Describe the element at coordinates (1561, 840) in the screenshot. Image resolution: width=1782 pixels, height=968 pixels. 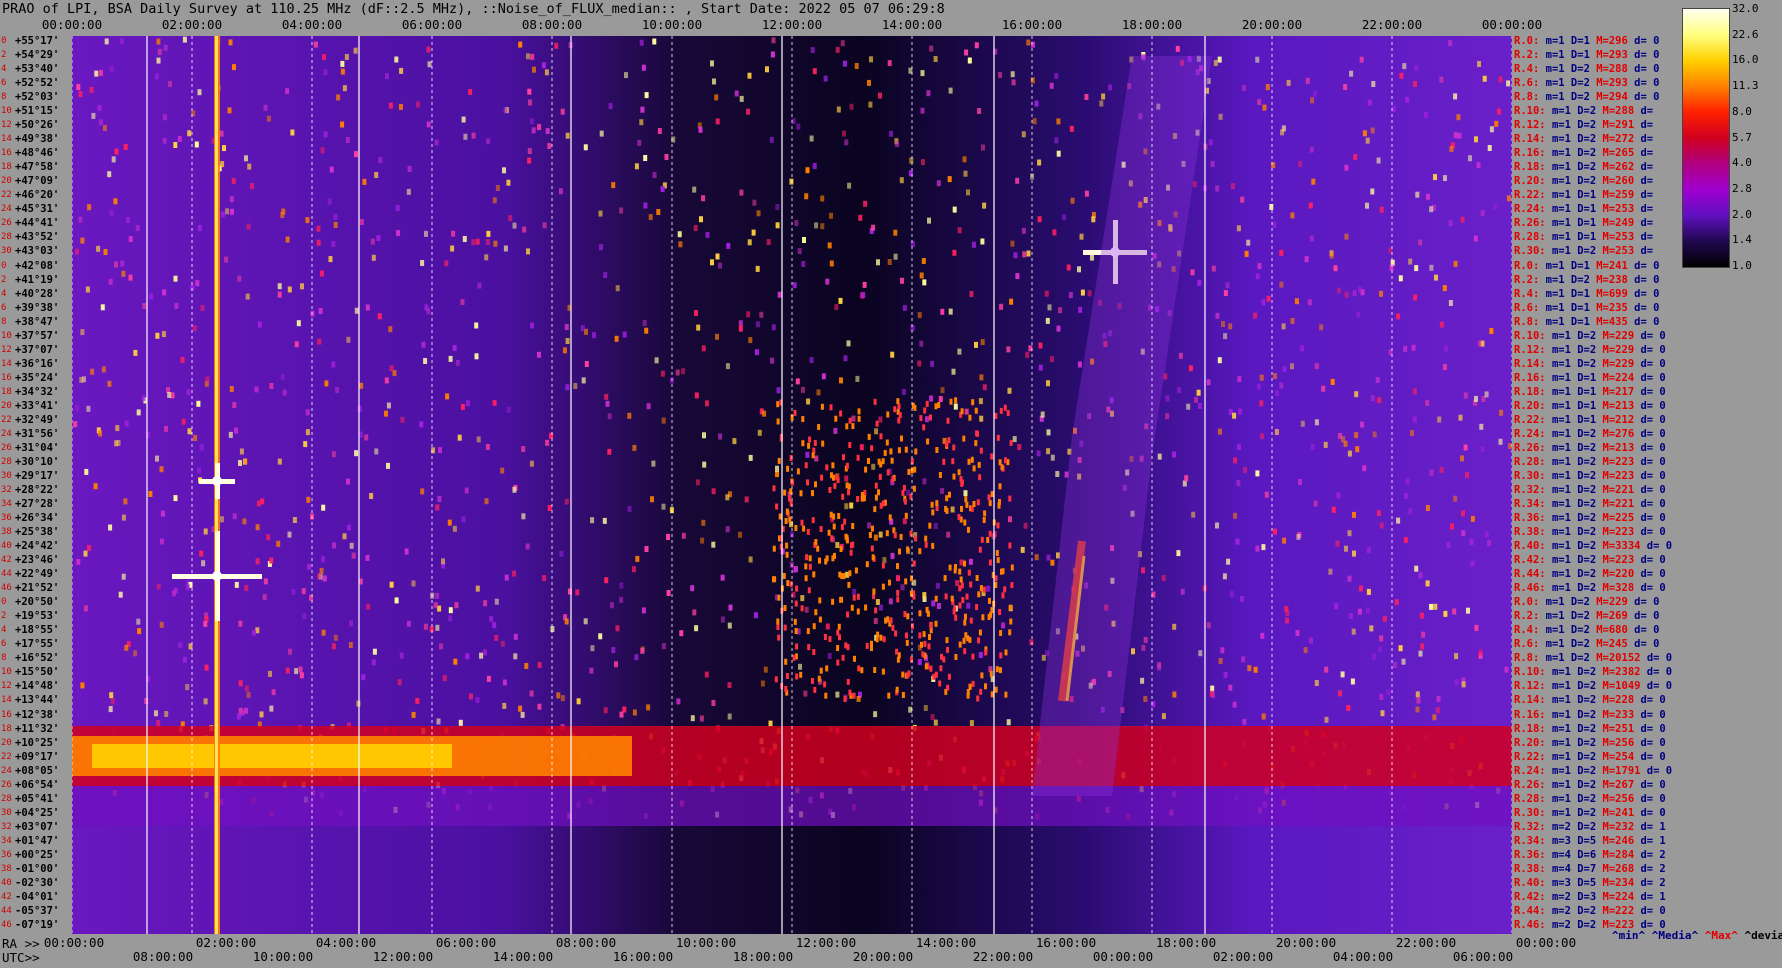
I see `stat-min: m=3` at that location.